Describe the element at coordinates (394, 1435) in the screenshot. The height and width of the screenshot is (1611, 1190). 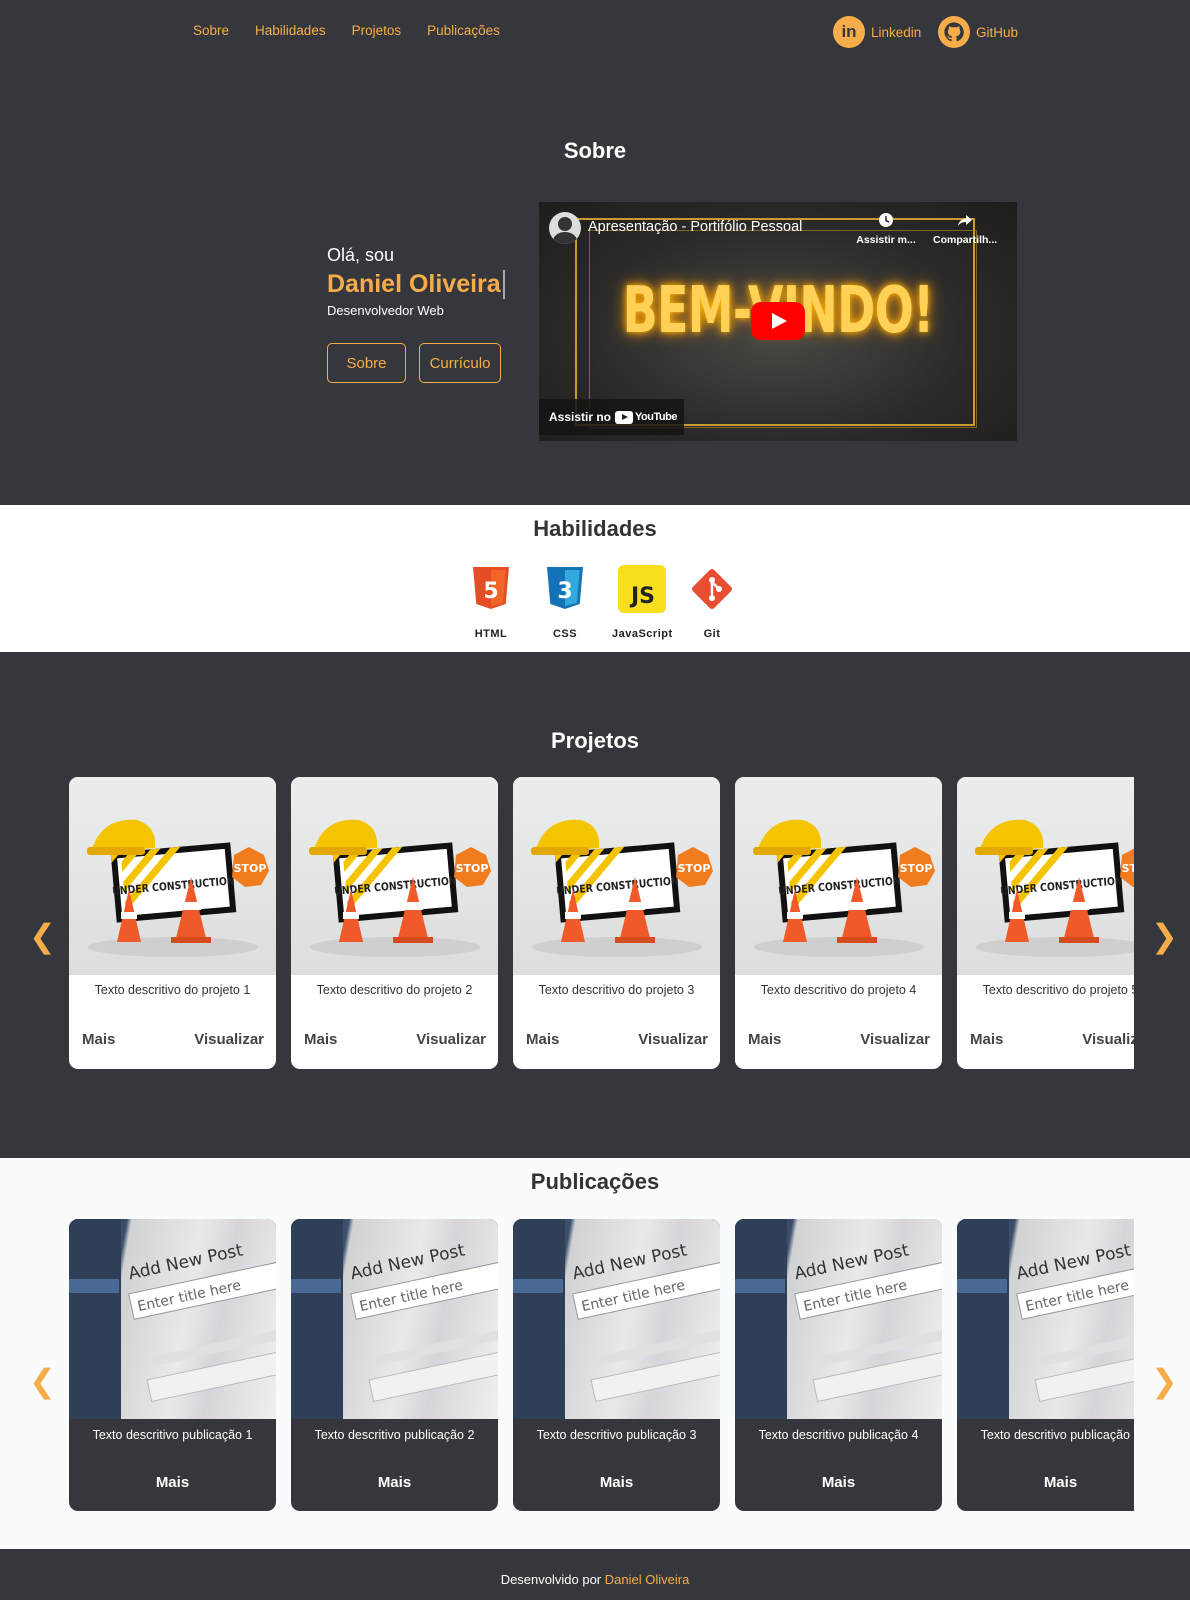
I see `publication-description: Texto descritivo publicação 2` at that location.